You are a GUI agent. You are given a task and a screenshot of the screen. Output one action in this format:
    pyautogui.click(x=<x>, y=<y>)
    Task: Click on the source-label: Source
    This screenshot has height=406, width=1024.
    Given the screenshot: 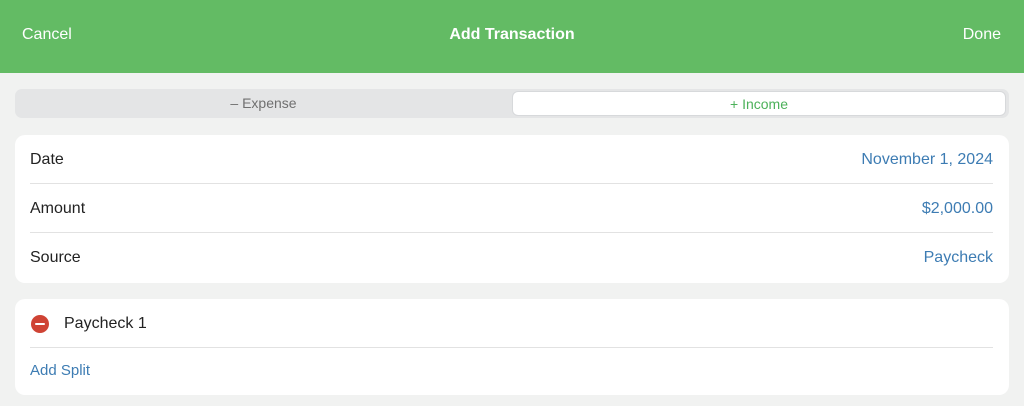 What is the action you would take?
    pyautogui.click(x=55, y=257)
    